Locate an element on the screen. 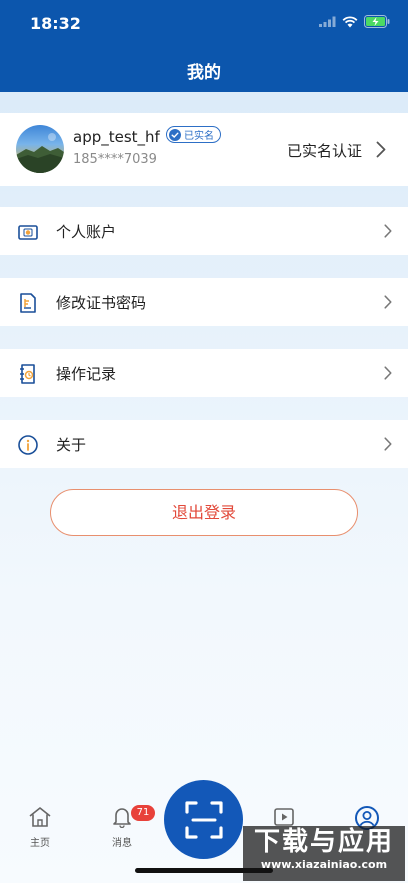 The image size is (408, 883). messages-badge: 71 is located at coordinates (143, 813).